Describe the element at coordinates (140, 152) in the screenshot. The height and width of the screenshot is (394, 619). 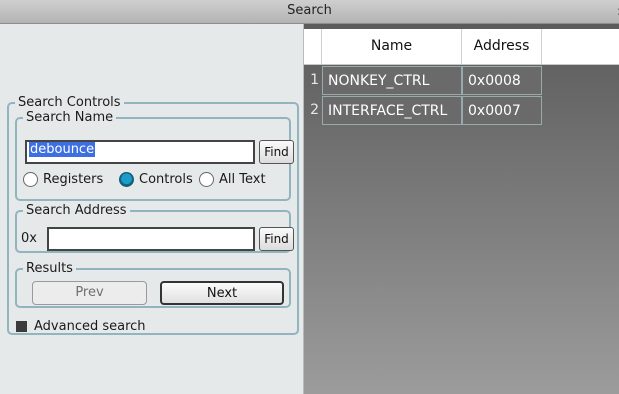
I see `search-name-input: debounce` at that location.